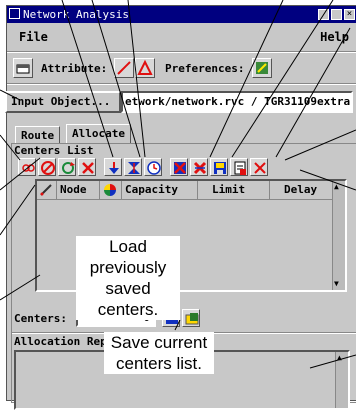 This screenshot has width=356, height=410. What do you see at coordinates (128, 278) in the screenshot?
I see `callout-load-centers: Load previously saved centers.` at bounding box center [128, 278].